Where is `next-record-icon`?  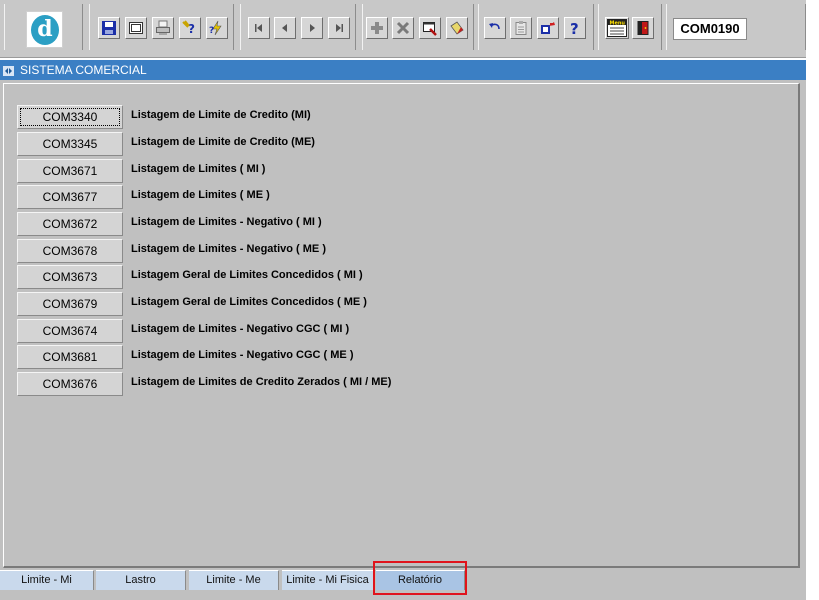
next-record-icon is located at coordinates (312, 28).